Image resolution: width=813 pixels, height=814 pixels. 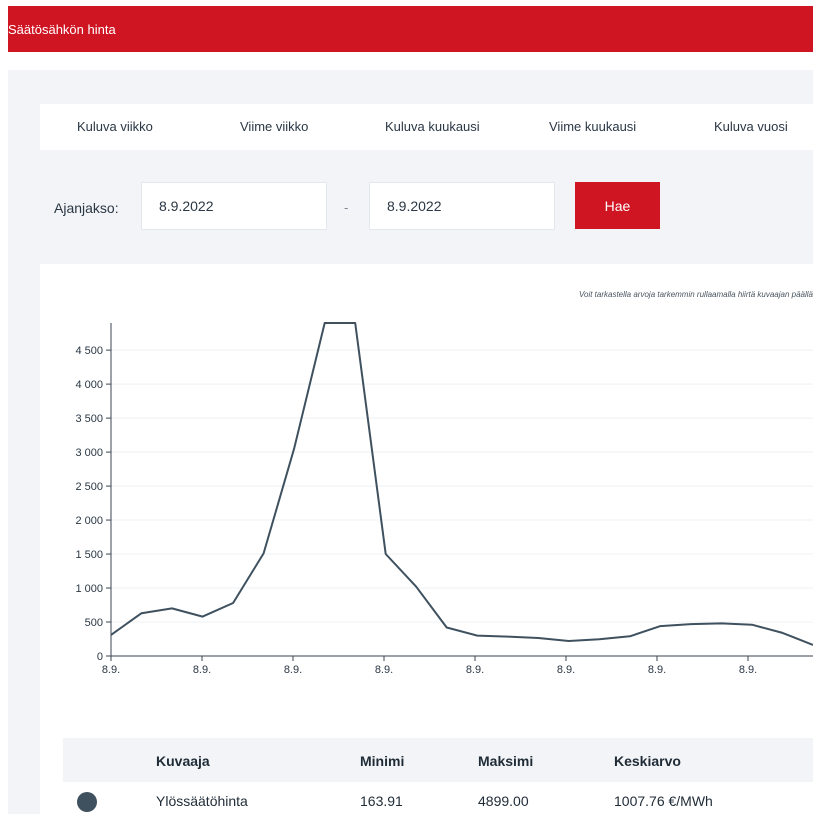 What do you see at coordinates (592, 126) in the screenshot?
I see `tab-last-month: Viime kuukausi` at bounding box center [592, 126].